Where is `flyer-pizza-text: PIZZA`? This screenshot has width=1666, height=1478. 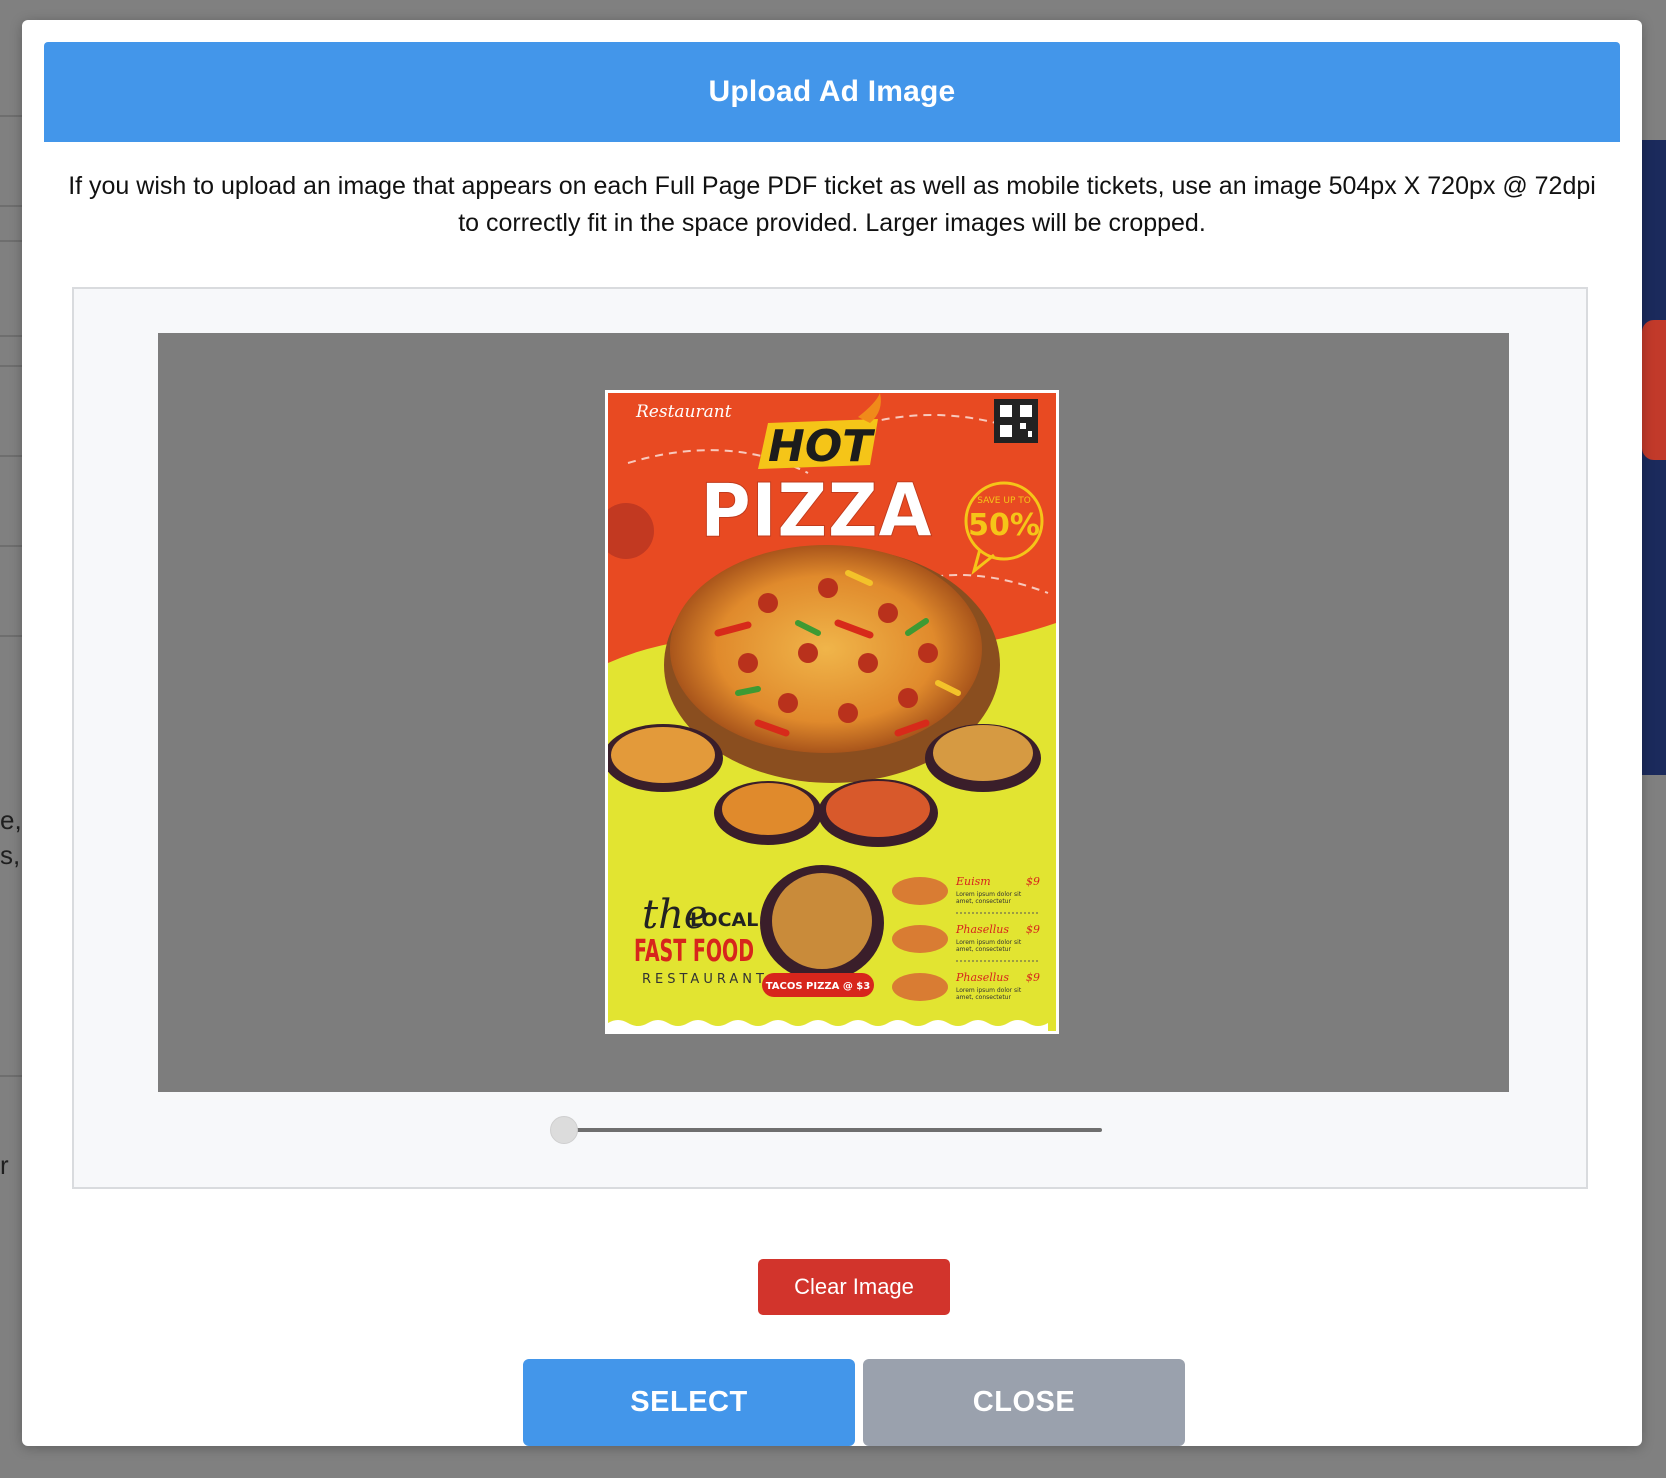 flyer-pizza-text: PIZZA is located at coordinates (816, 511).